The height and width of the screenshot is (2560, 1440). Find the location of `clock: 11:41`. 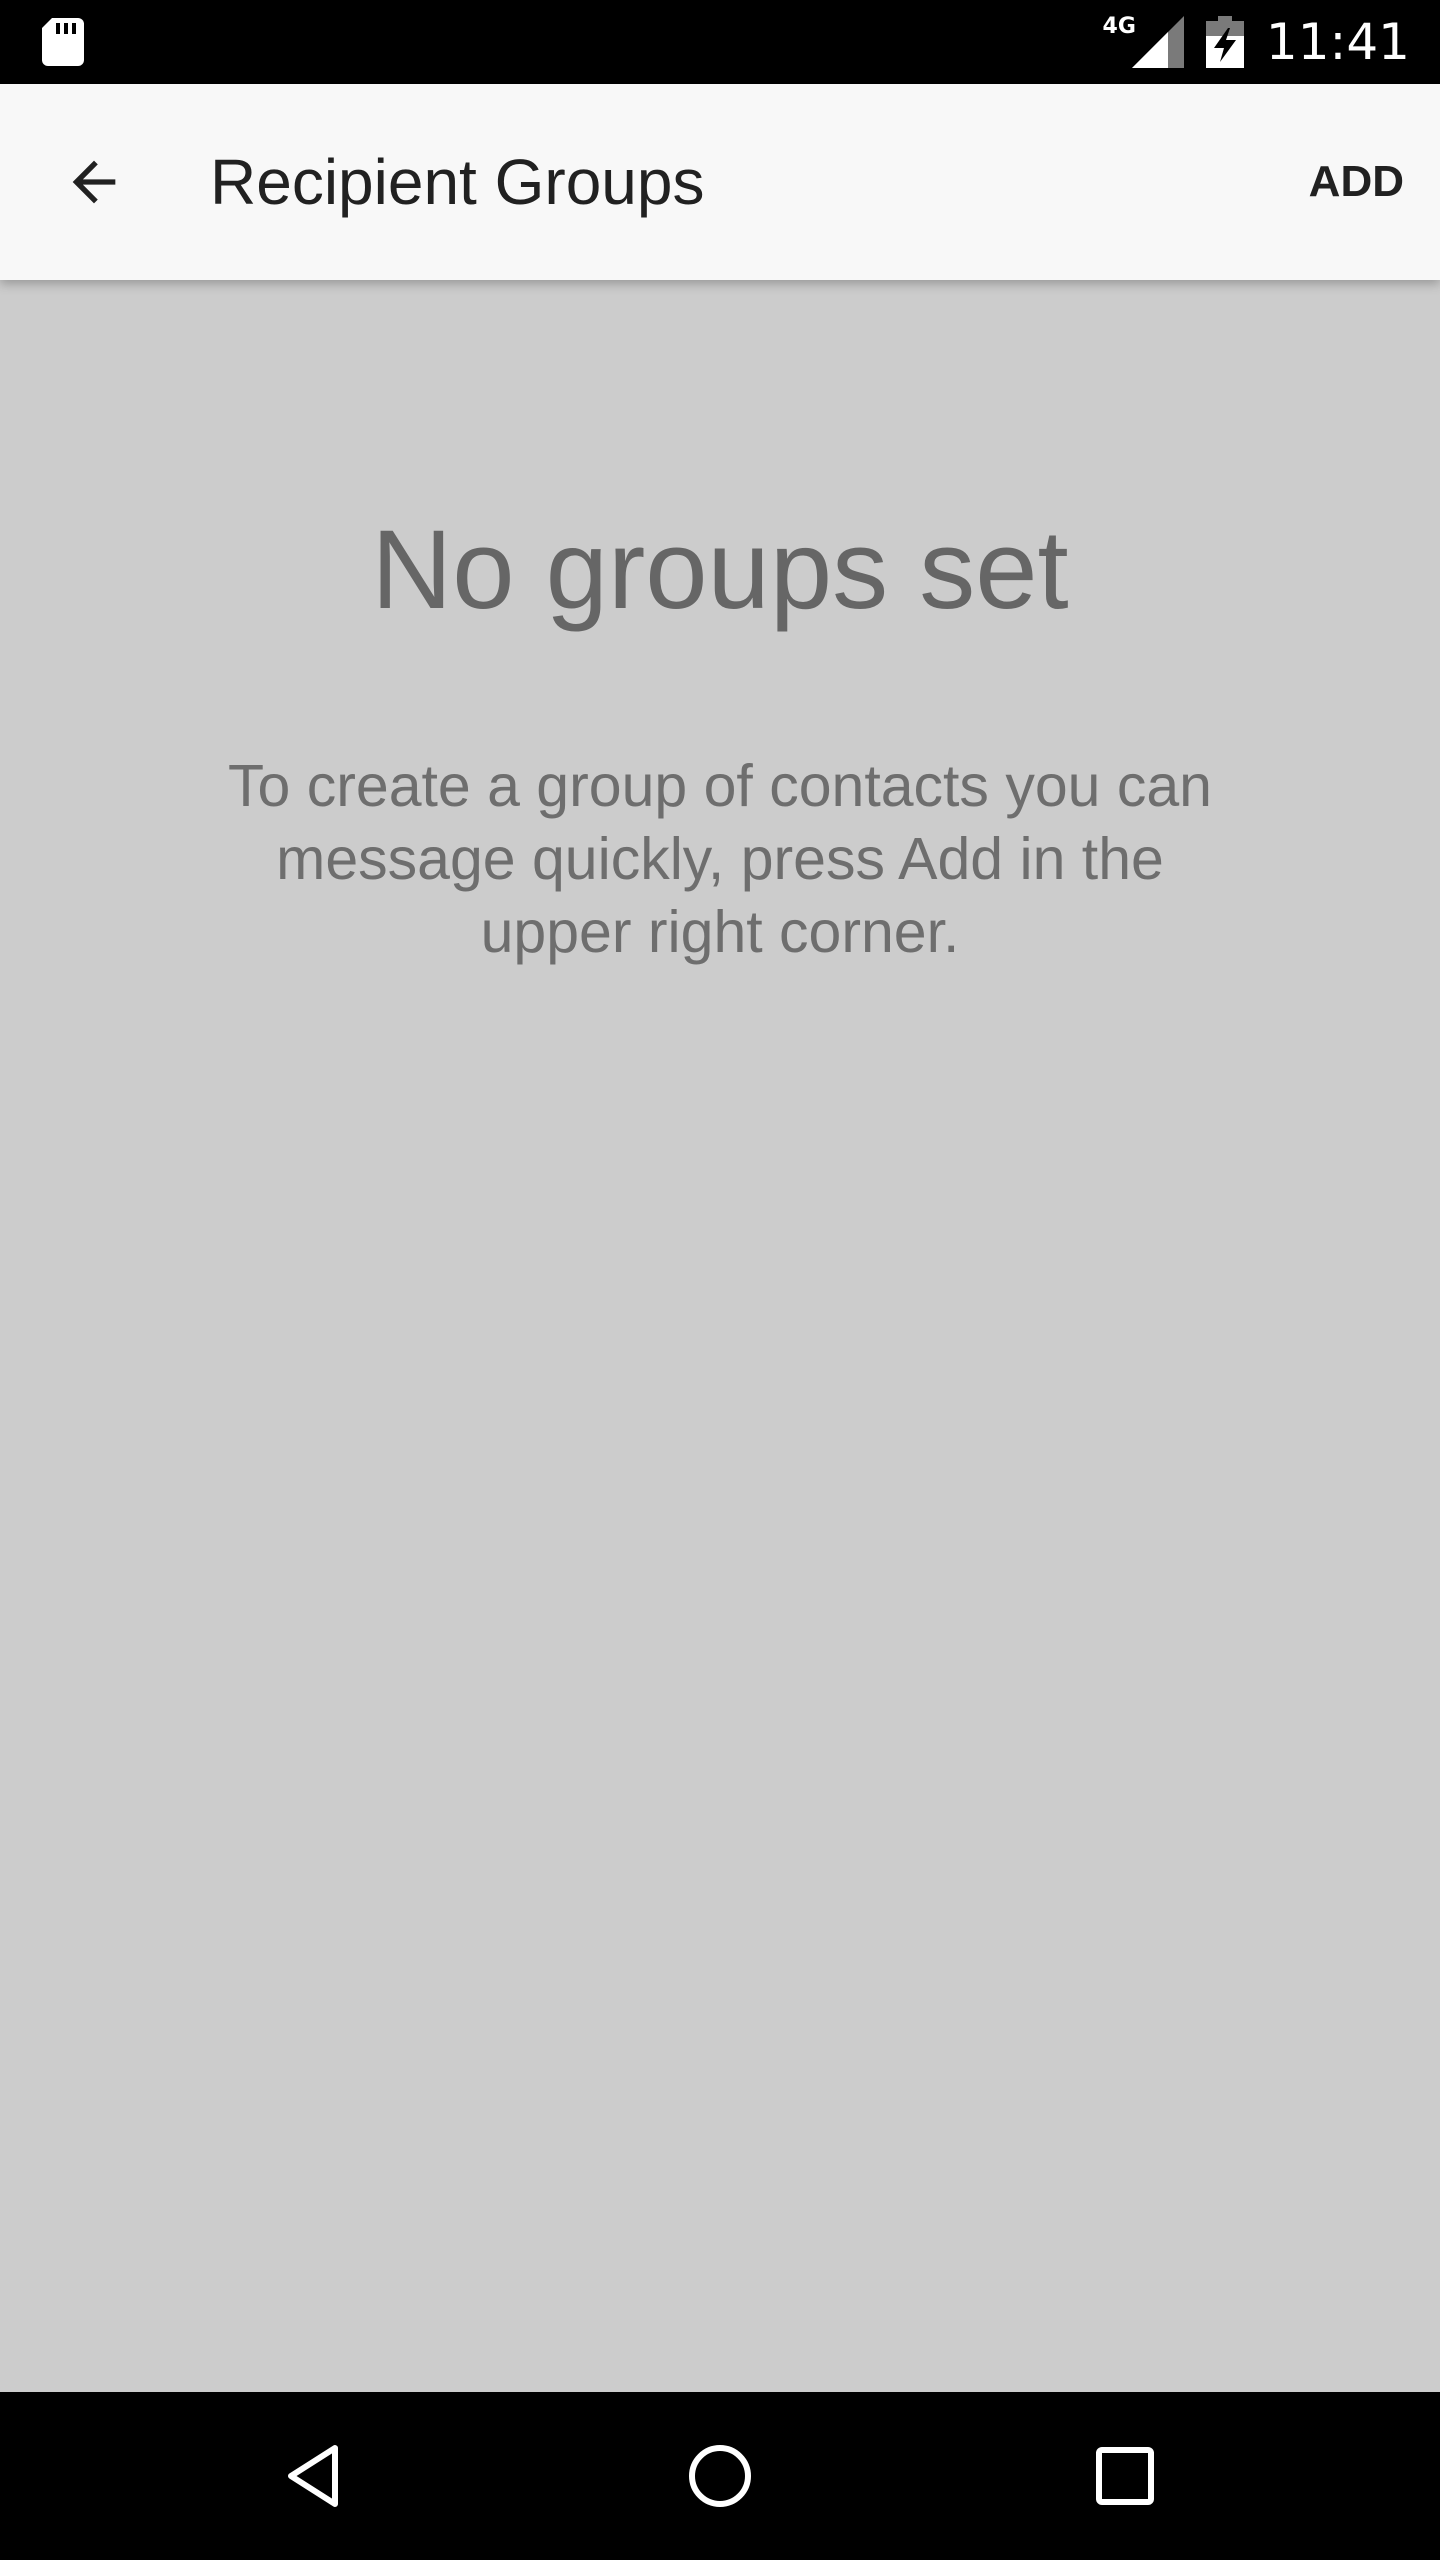

clock: 11:41 is located at coordinates (1337, 42).